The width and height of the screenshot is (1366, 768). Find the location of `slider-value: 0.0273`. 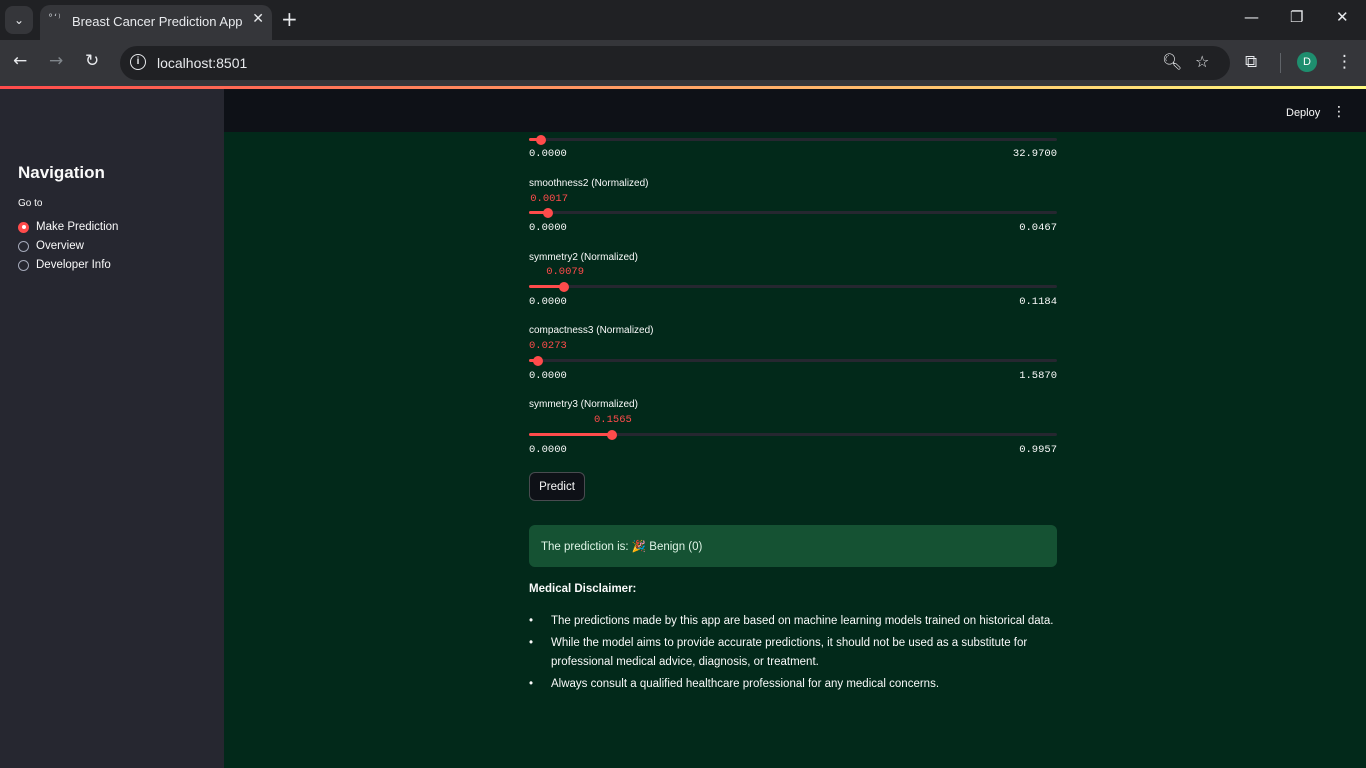

slider-value: 0.0273 is located at coordinates (548, 346).